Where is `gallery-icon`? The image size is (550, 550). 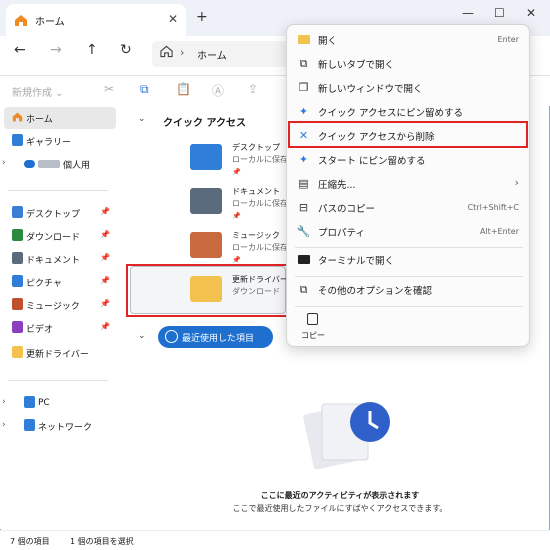
gallery-icon is located at coordinates (17, 140).